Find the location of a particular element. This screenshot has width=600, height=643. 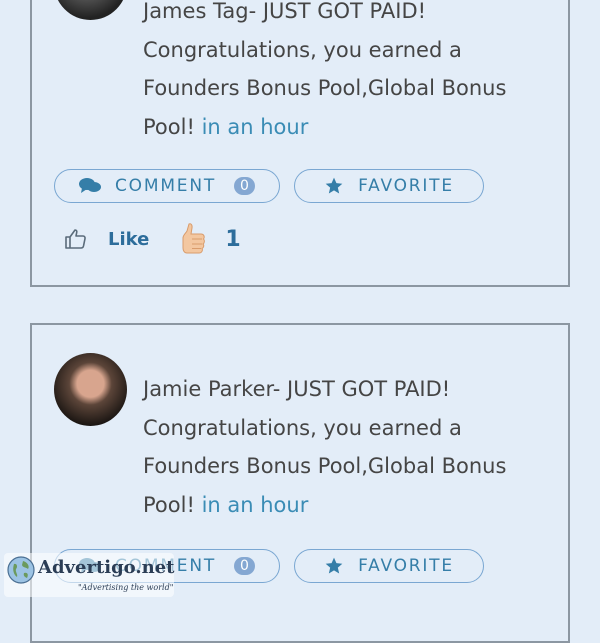

thumbs-up-outline-icon is located at coordinates (76, 239).